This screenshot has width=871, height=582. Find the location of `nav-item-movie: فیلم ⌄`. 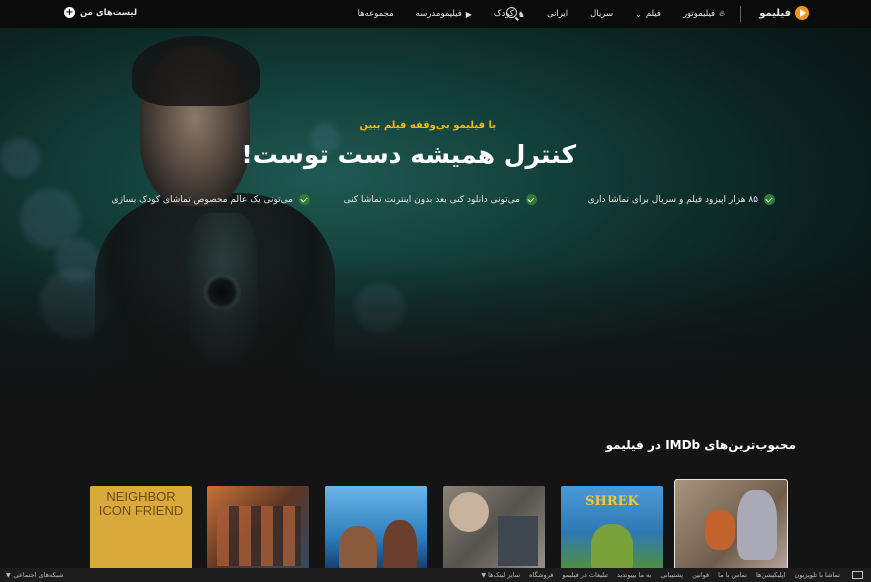

nav-item-movie: فیلم ⌄ is located at coordinates (648, 14).